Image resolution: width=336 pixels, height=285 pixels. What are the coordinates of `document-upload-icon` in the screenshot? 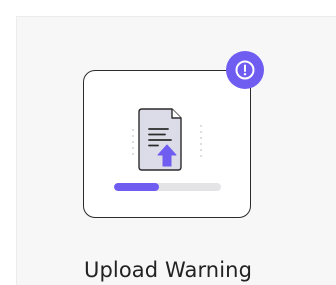 It's located at (167, 139).